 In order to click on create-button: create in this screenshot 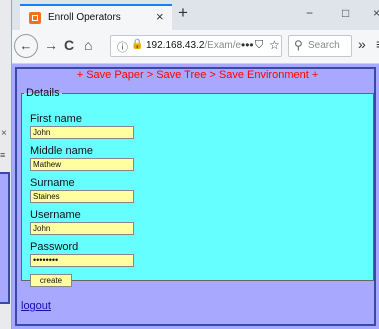, I will do `click(51, 280)`.